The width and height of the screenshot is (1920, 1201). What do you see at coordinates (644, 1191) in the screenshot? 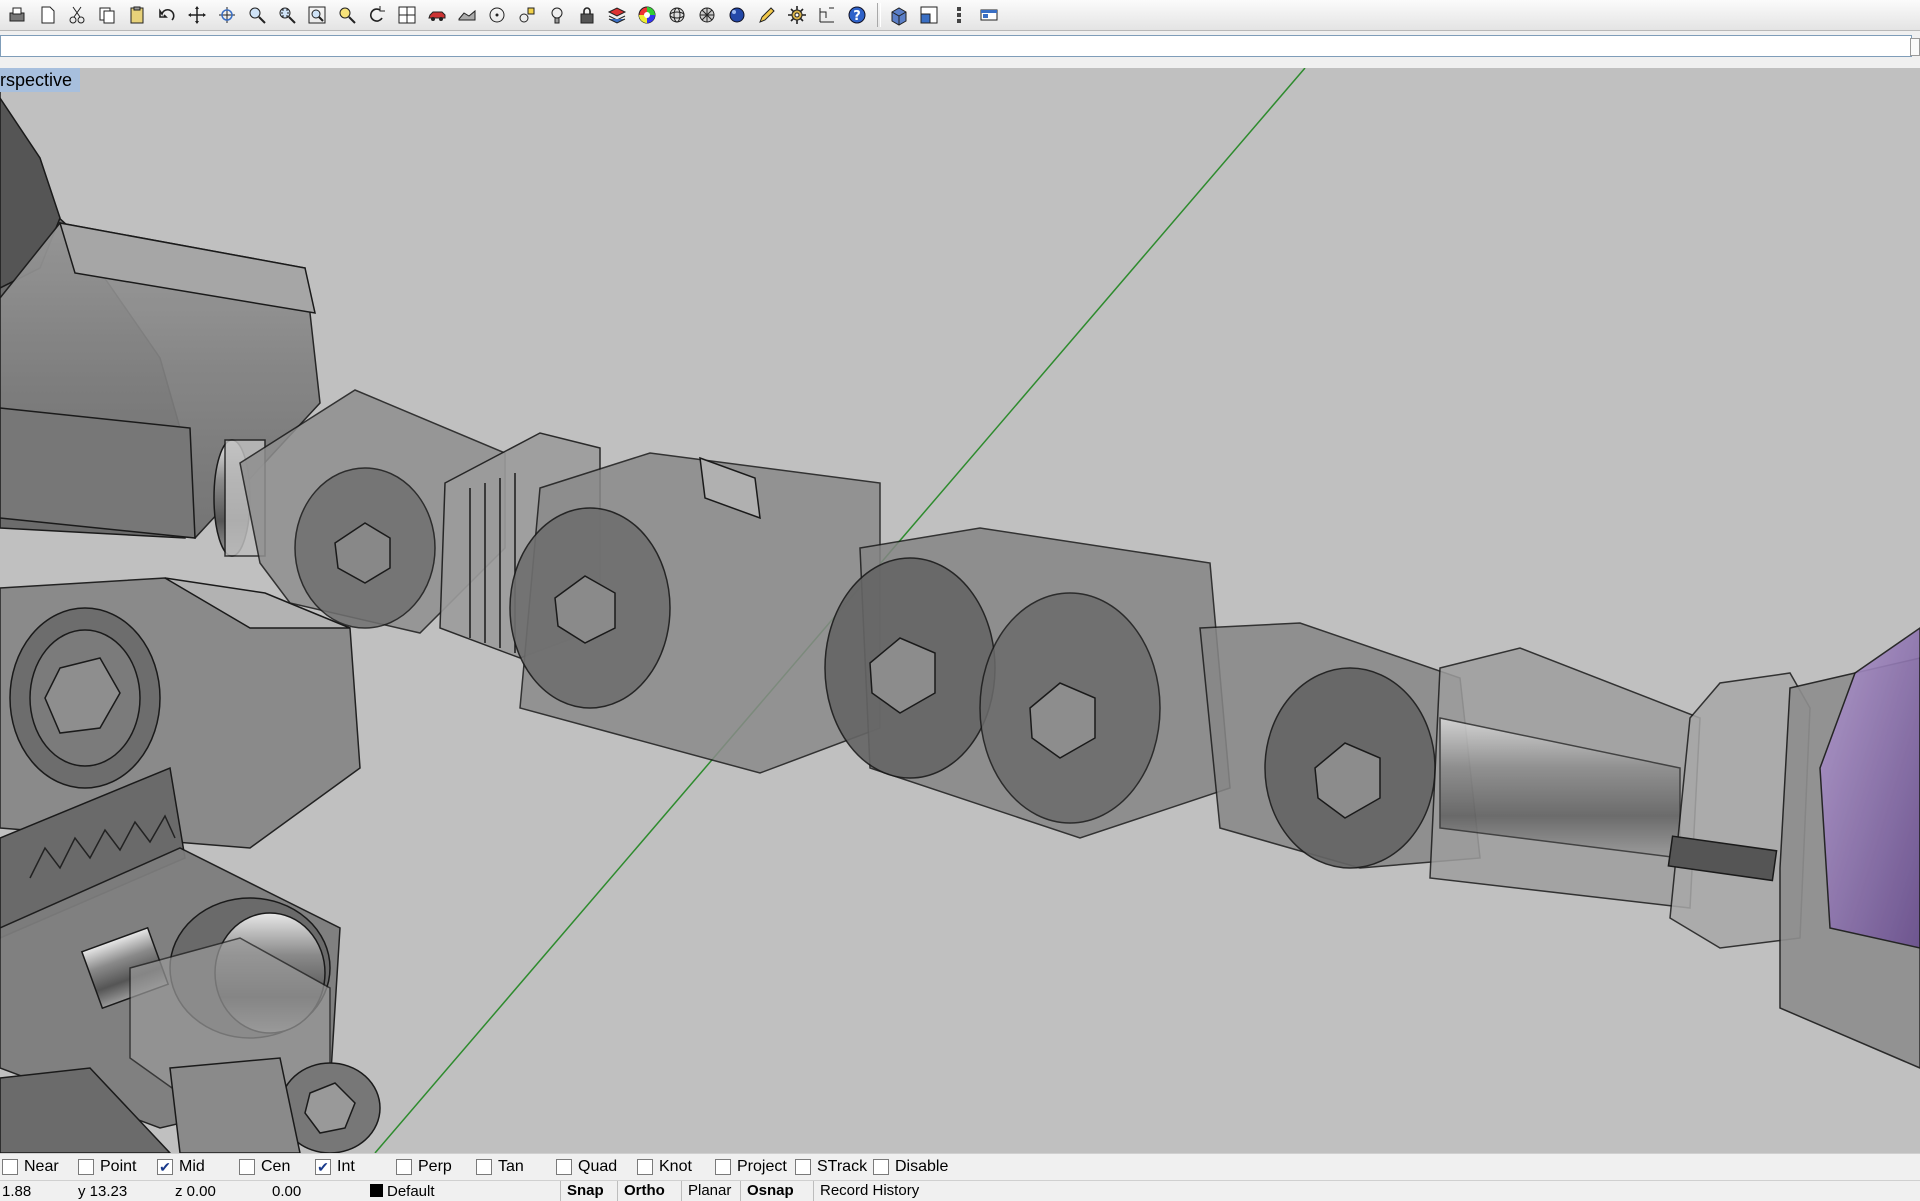
I see `pane-ortho: Ortho` at bounding box center [644, 1191].